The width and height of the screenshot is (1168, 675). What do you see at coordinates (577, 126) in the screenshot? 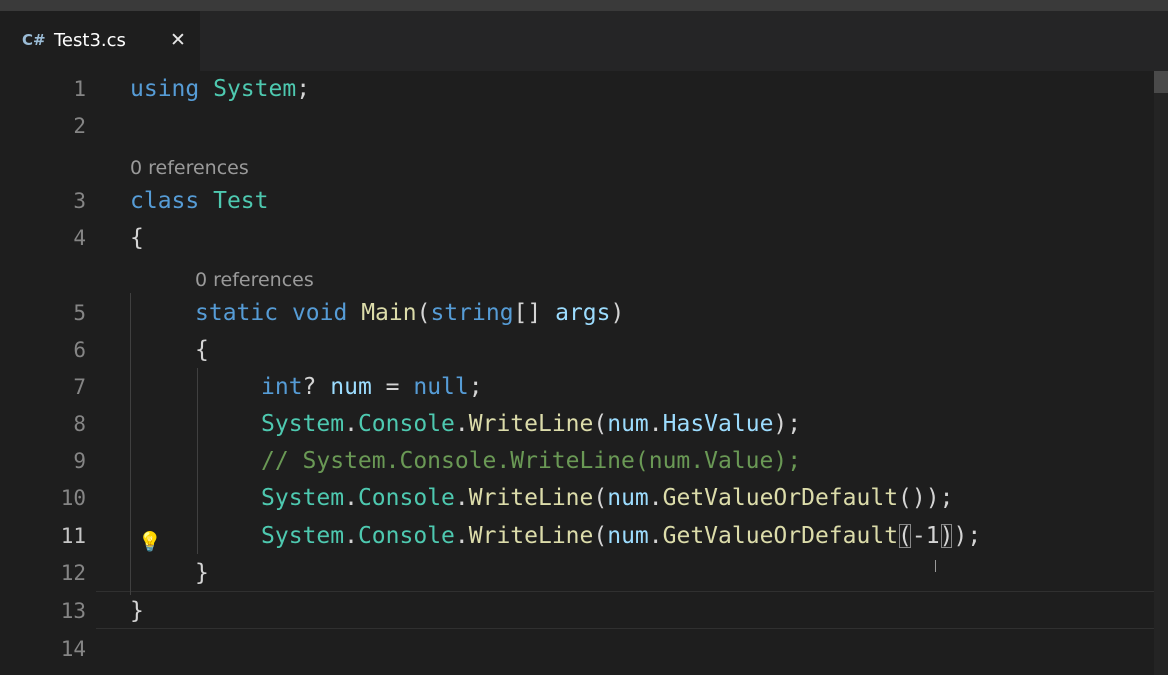
I see `code-line-2: 2` at bounding box center [577, 126].